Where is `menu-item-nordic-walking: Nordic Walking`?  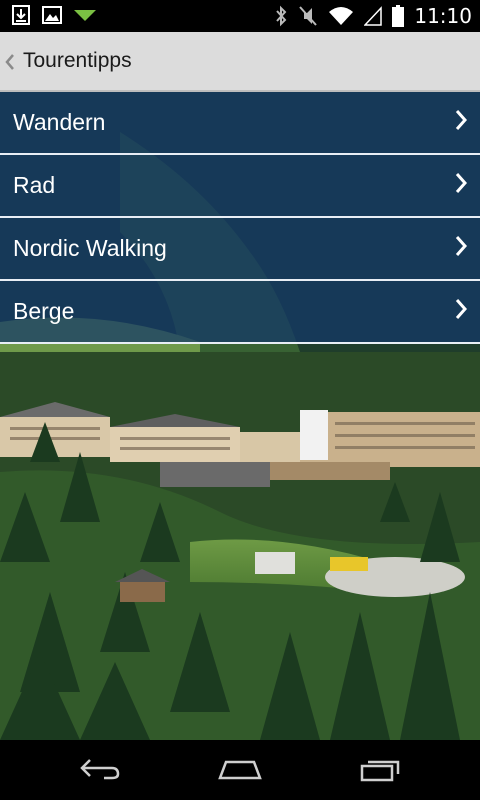 menu-item-nordic-walking: Nordic Walking is located at coordinates (240, 249).